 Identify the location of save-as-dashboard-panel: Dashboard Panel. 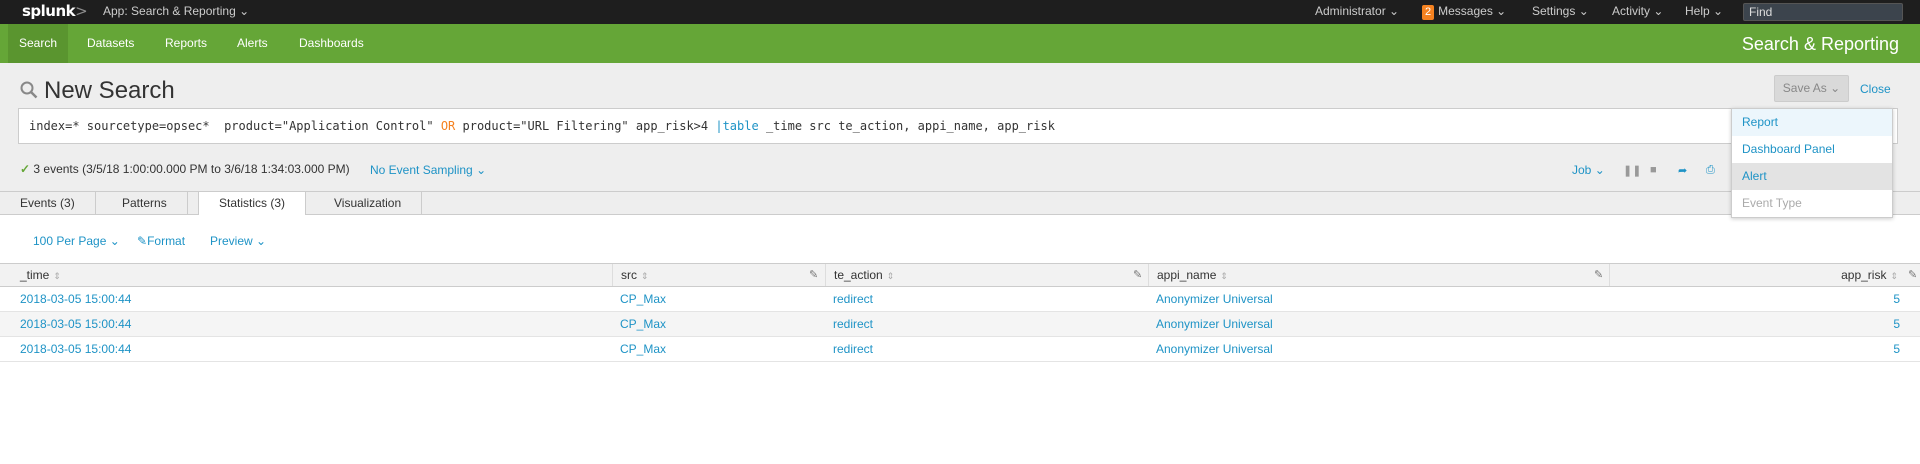
(1812, 149).